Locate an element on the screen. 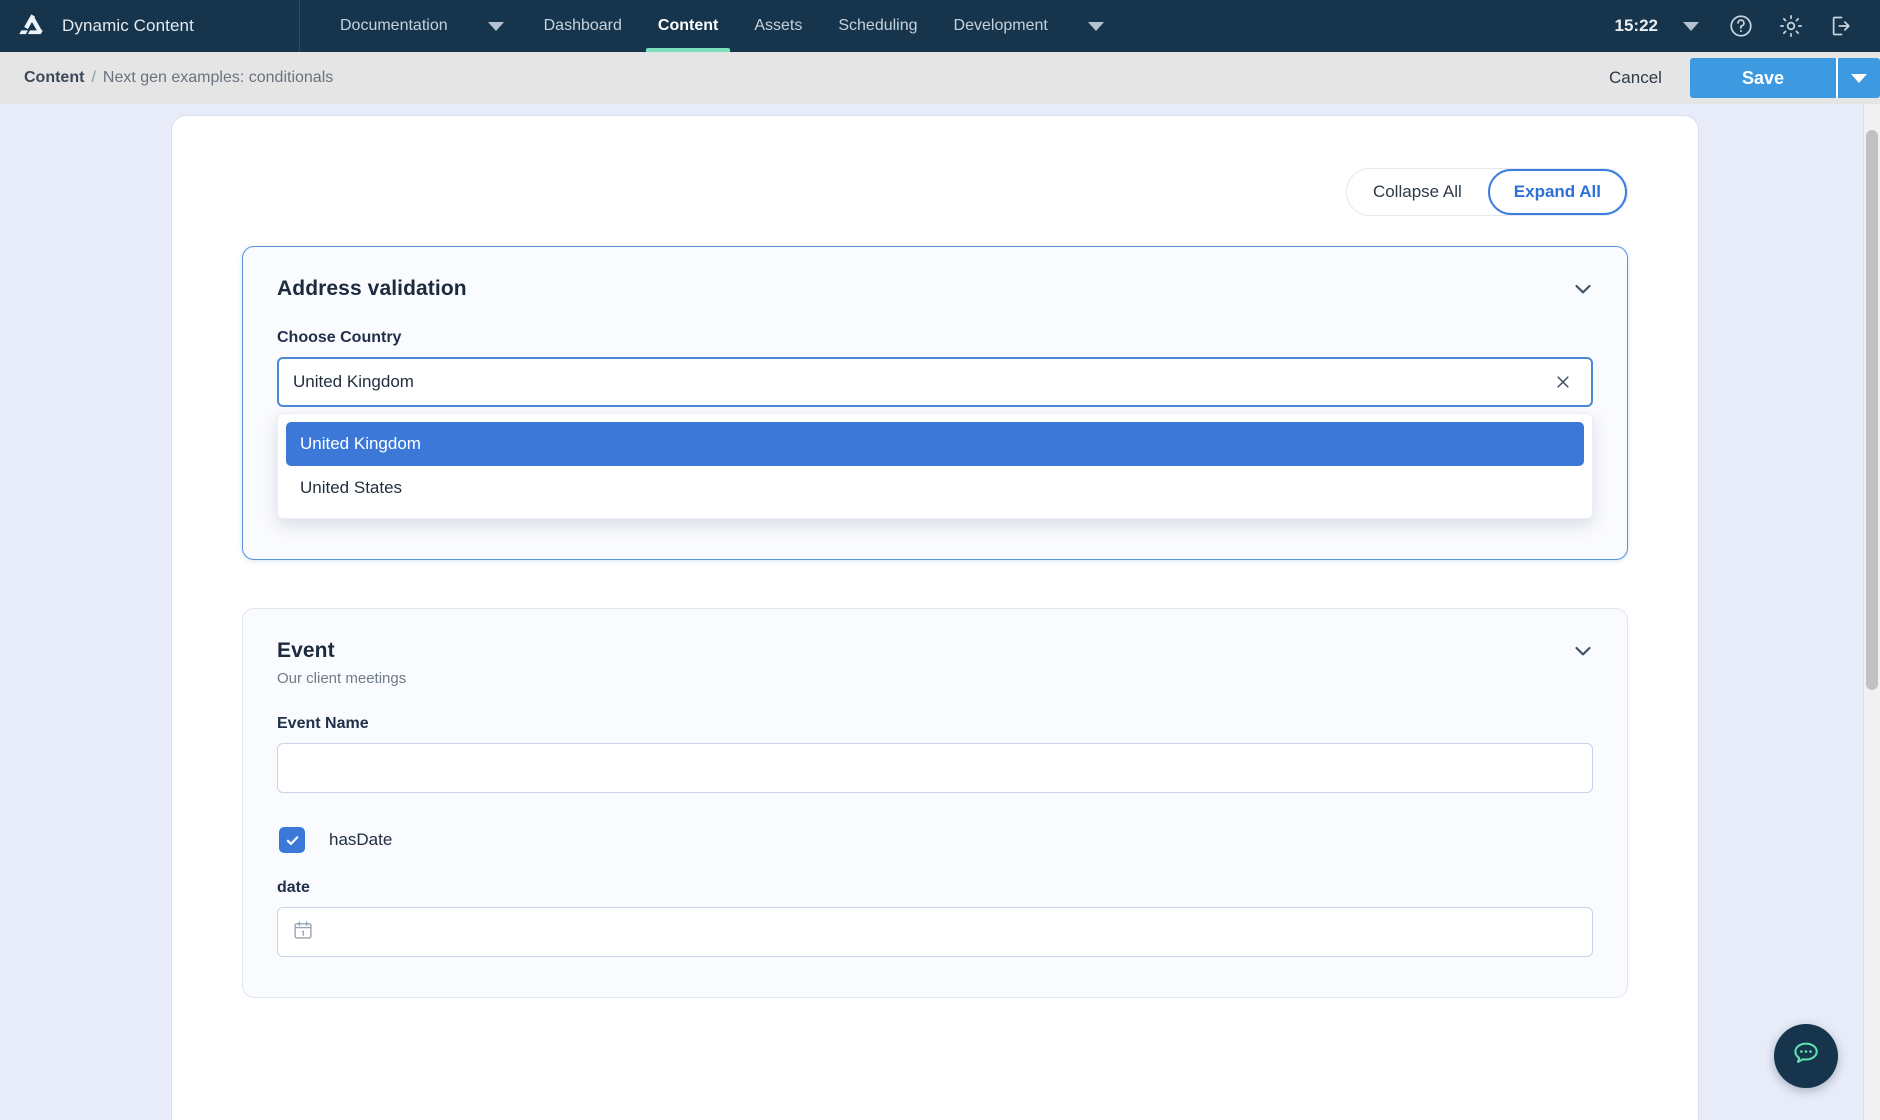 The image size is (1880, 1120). sign-out-icon is located at coordinates (1841, 26).